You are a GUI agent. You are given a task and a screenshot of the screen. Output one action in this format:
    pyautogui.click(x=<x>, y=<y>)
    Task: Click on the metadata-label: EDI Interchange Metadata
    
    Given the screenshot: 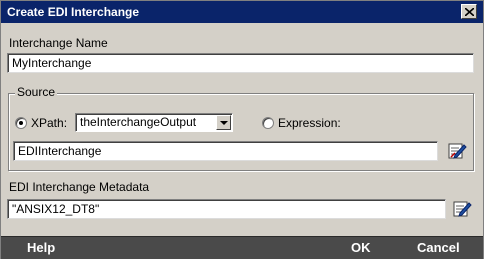 What is the action you would take?
    pyautogui.click(x=79, y=187)
    